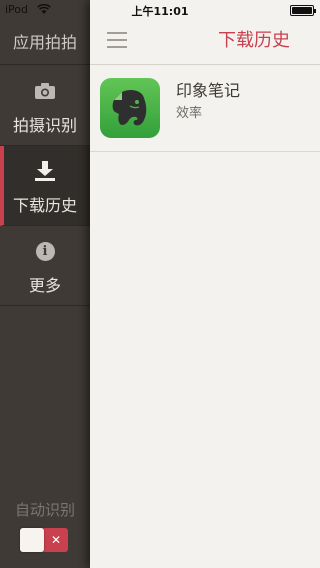  What do you see at coordinates (44, 510) in the screenshot?
I see `auto-recognize-label: 自动识别` at bounding box center [44, 510].